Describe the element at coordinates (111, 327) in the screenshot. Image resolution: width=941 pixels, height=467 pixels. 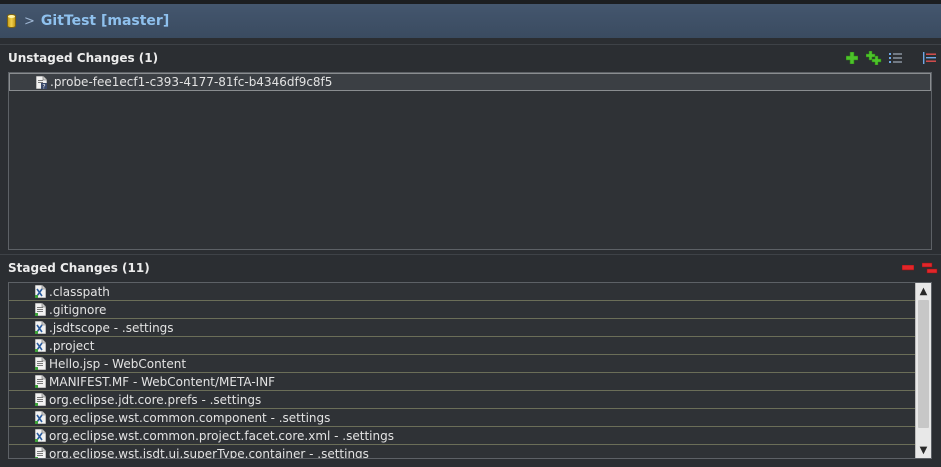
I see `file-label: .jsdtscope - .settings` at that location.